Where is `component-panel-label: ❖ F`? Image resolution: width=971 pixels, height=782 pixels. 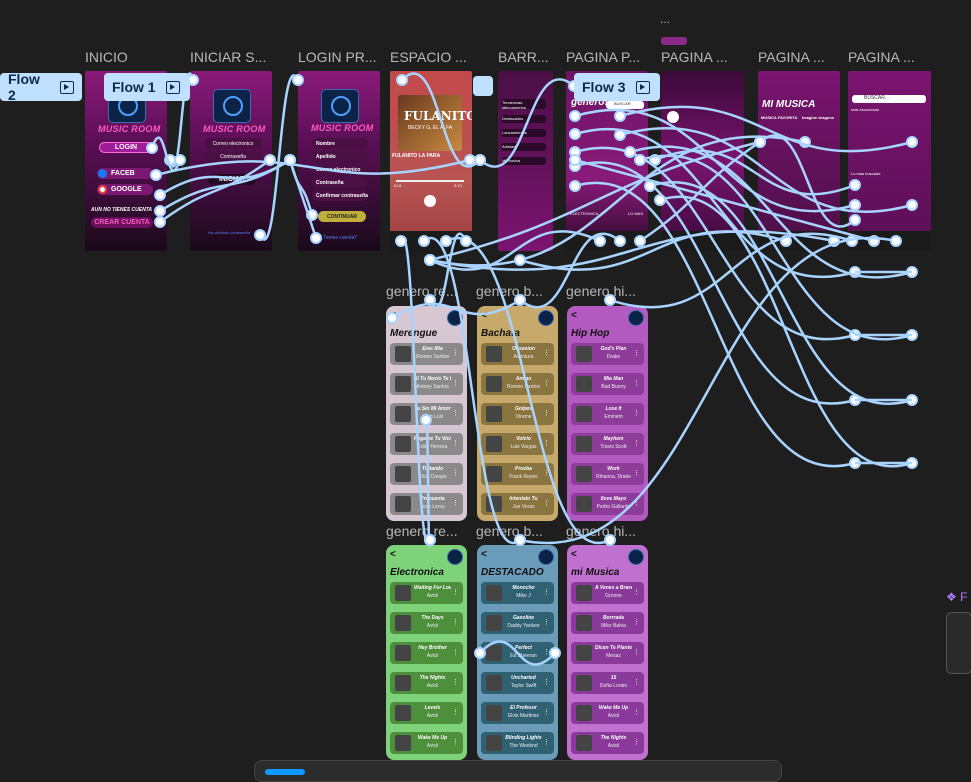
component-panel-label: ❖ F is located at coordinates (956, 597).